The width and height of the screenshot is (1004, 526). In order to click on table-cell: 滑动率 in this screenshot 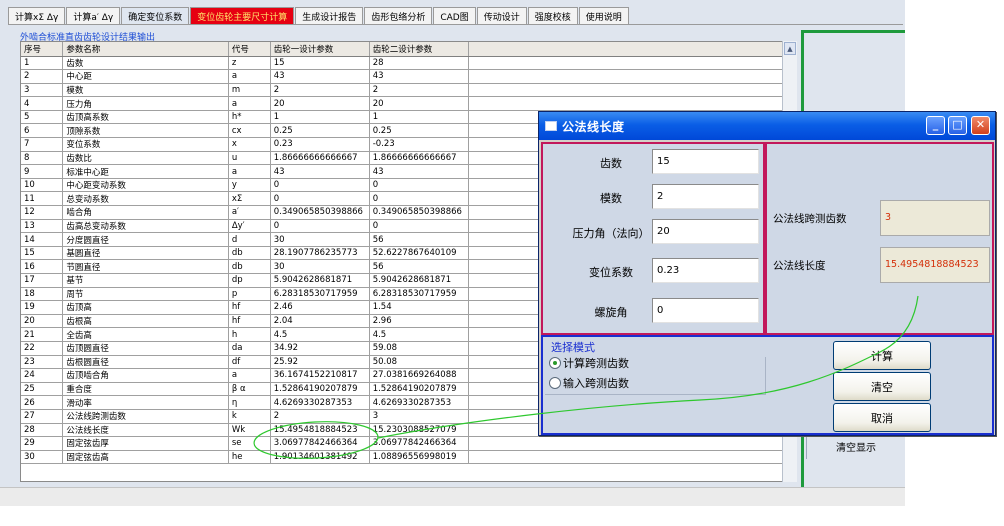, I will do `click(145, 402)`.